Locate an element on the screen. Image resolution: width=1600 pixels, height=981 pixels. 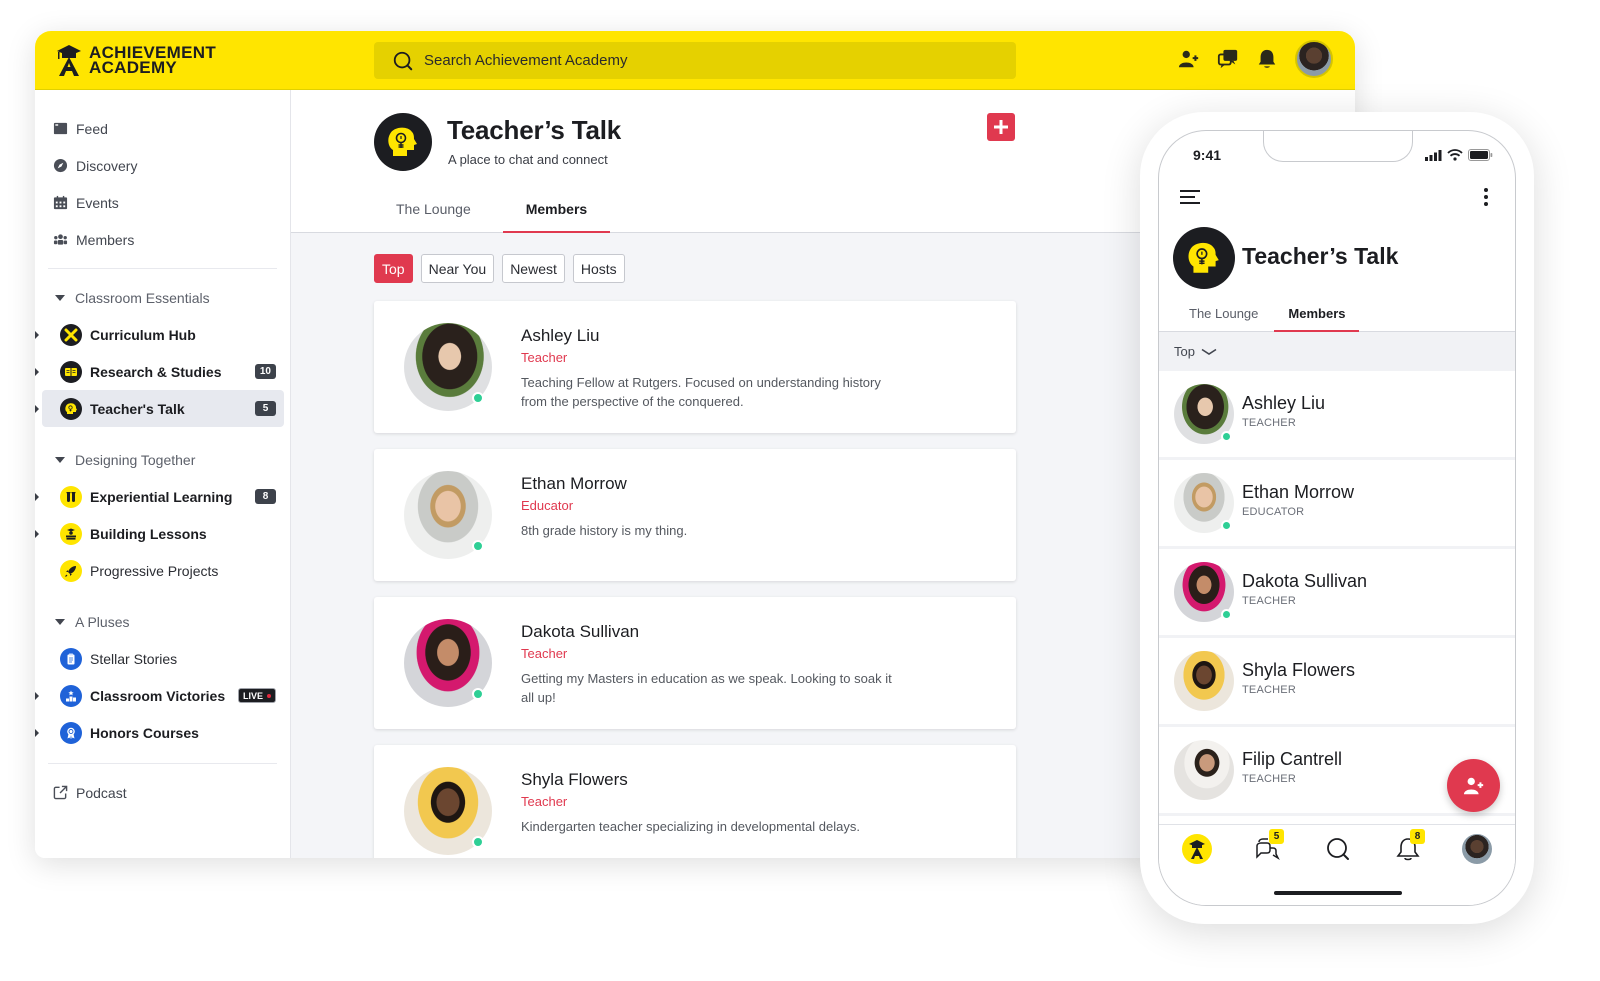
space-label: Experiential Learning is located at coordinates (161, 496).